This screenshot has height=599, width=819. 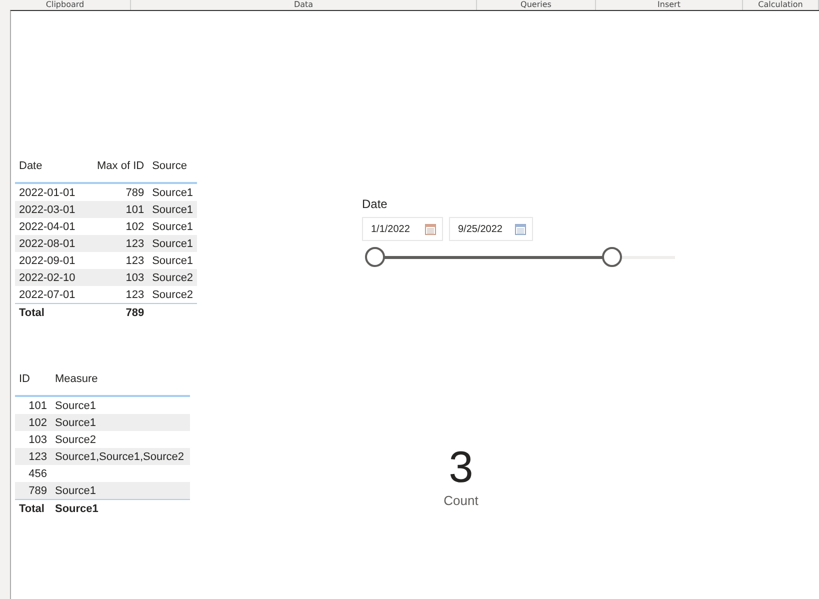 What do you see at coordinates (120, 508) in the screenshot?
I see `total-cell: Source1` at bounding box center [120, 508].